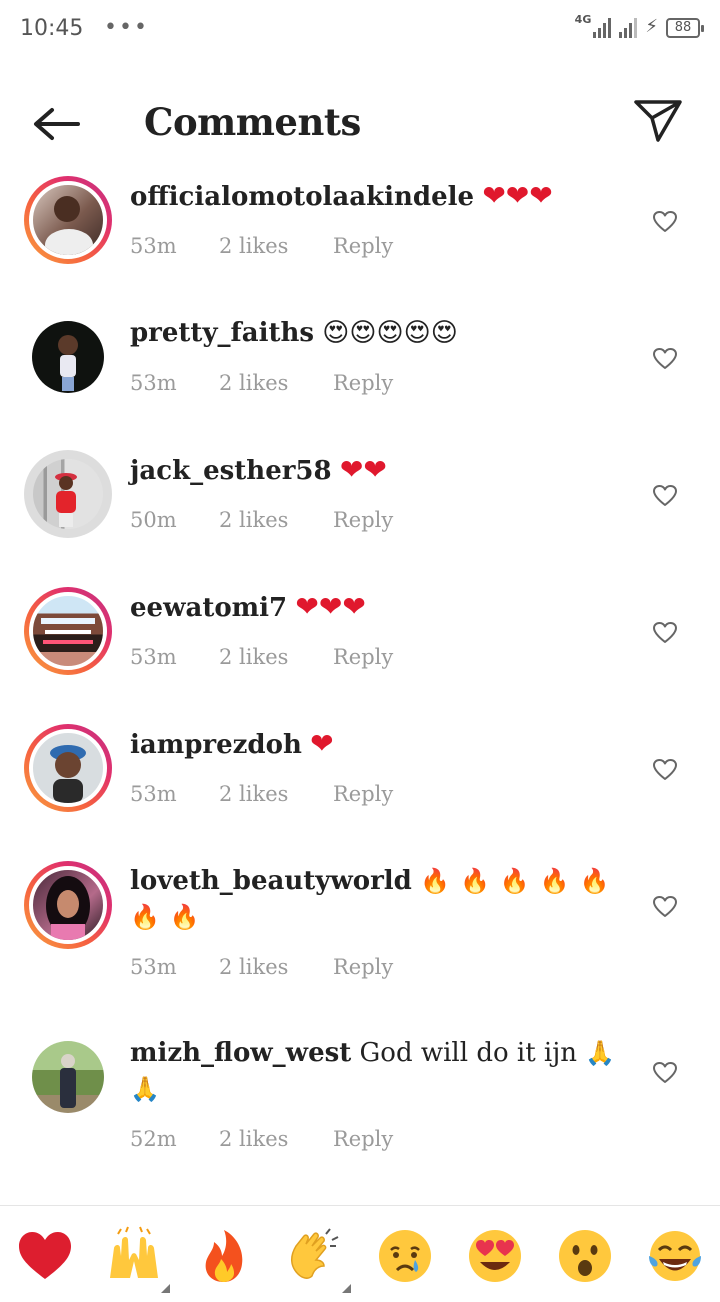 The width and height of the screenshot is (720, 1302). I want to click on comment-time: 52m, so click(153, 1139).